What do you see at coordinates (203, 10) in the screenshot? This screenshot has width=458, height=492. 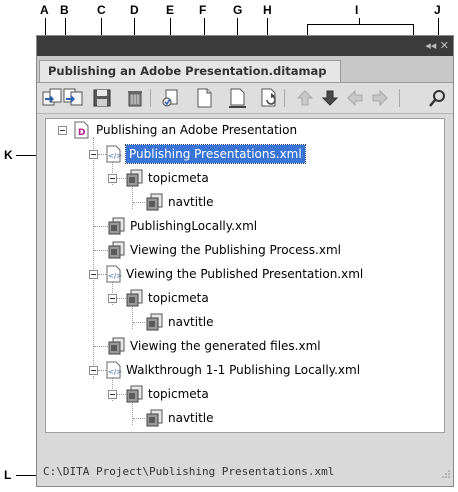 I see `callout-f: F` at bounding box center [203, 10].